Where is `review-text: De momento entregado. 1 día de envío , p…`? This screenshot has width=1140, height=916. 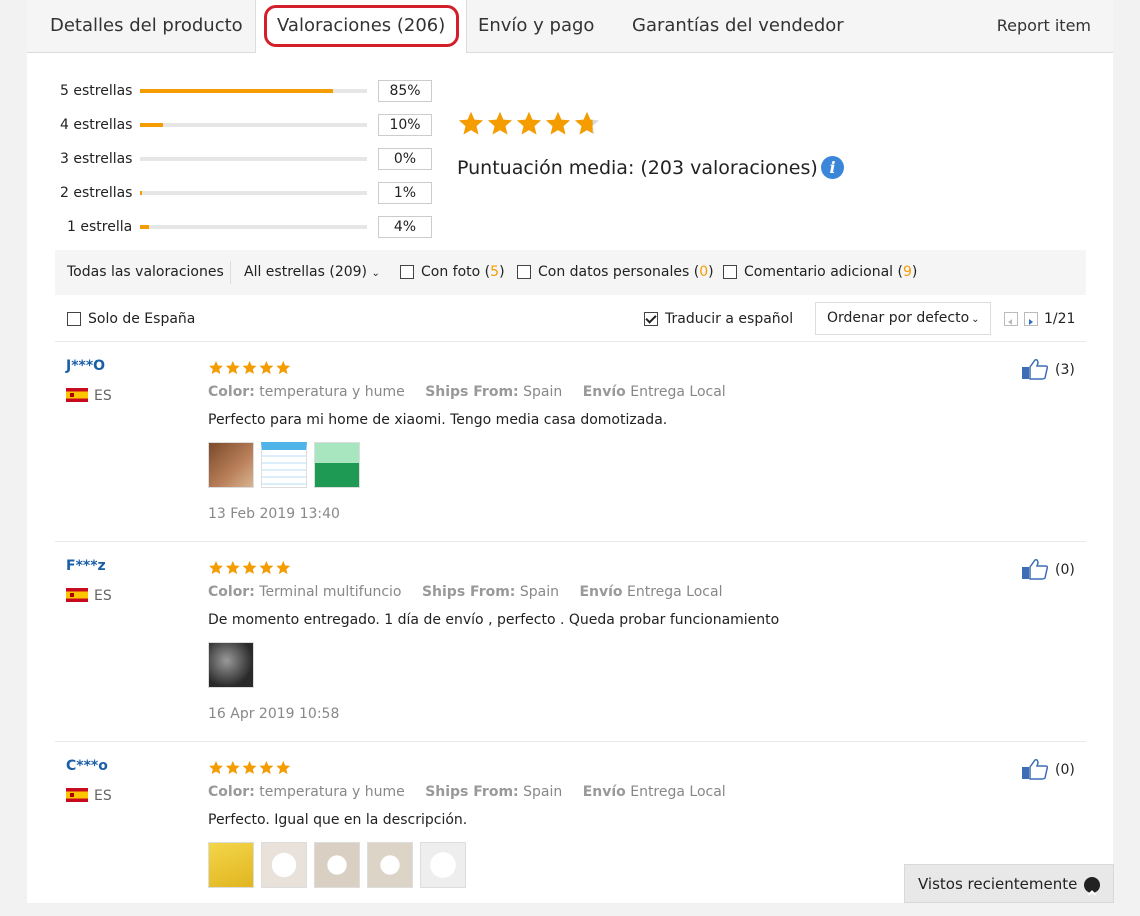 review-text: De momento entregado. 1 día de envío , p… is located at coordinates (494, 620).